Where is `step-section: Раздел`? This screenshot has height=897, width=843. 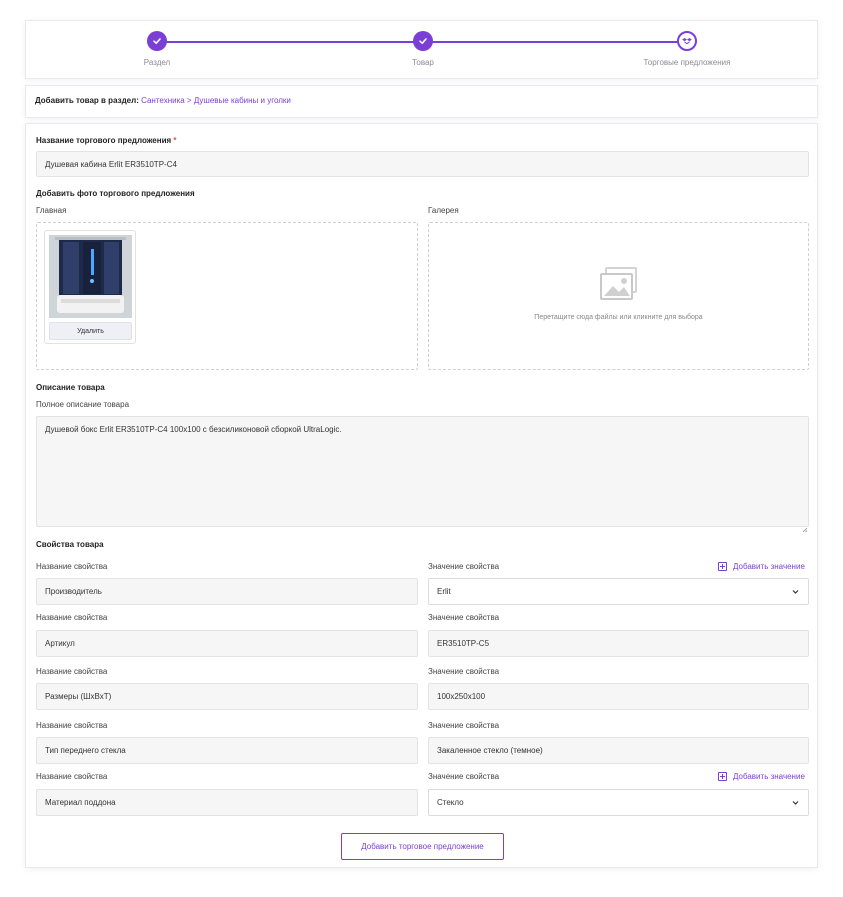
step-section: Раздел is located at coordinates (157, 49).